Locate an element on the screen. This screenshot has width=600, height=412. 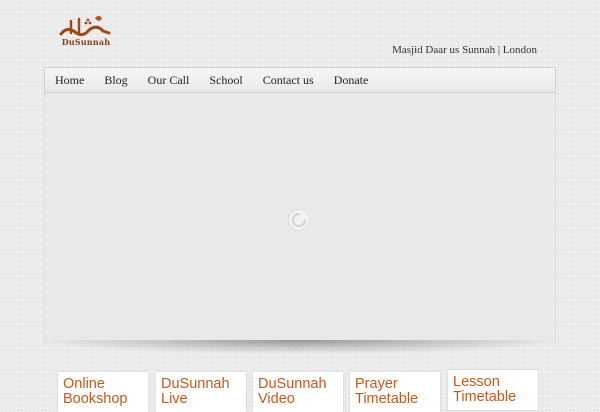
spinner-icon is located at coordinates (299, 220).